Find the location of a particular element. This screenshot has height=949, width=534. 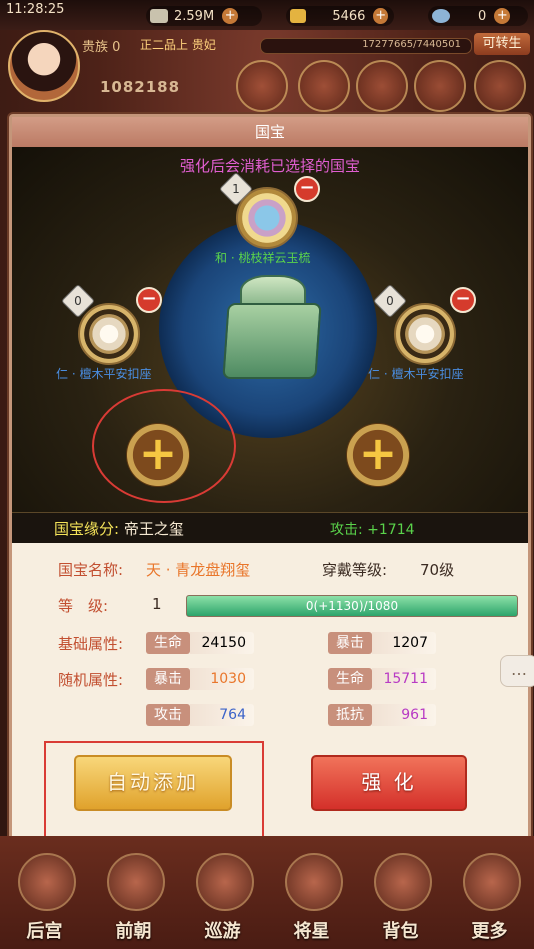

fate-label: 国宝缘分: is located at coordinates (87, 529).